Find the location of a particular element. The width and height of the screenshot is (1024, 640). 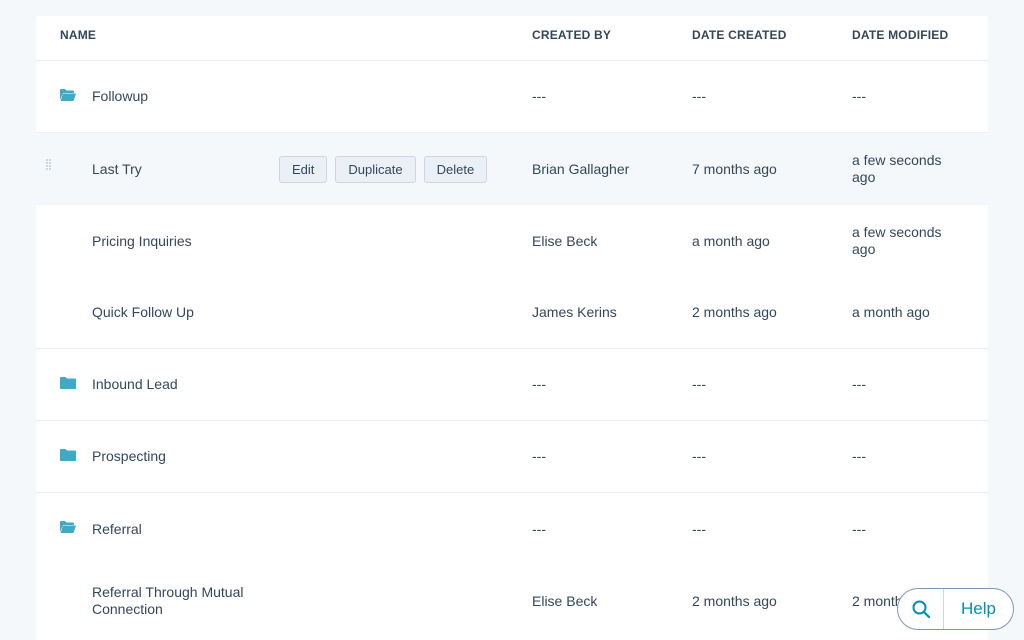

help-search-button is located at coordinates (921, 609).